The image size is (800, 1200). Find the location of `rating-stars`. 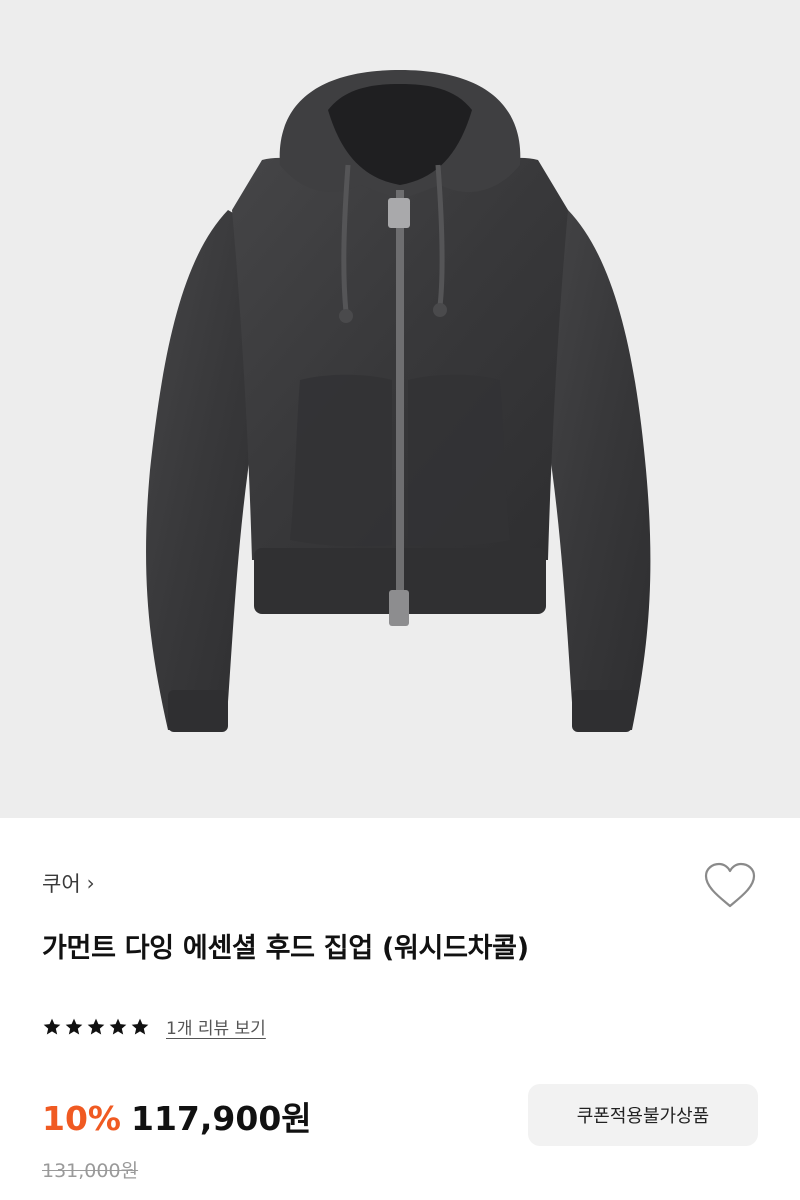

rating-stars is located at coordinates (96, 1027).